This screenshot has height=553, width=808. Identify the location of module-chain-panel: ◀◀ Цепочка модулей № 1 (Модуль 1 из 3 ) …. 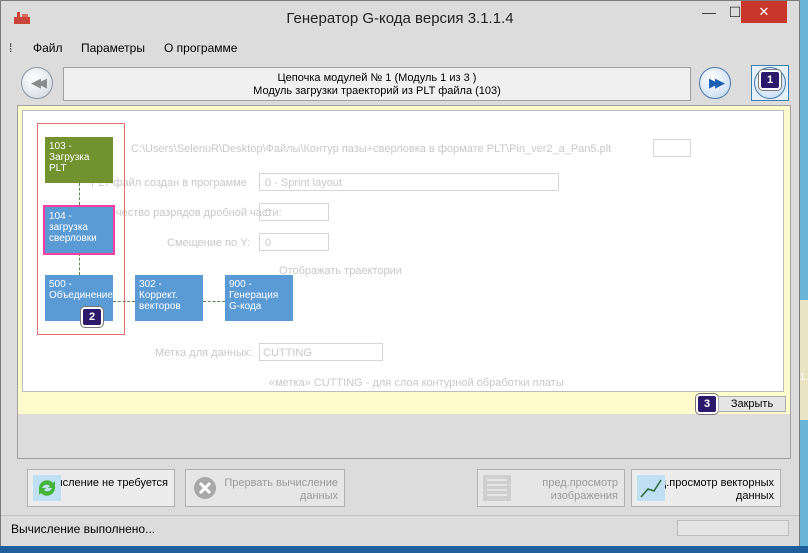
(403, 84).